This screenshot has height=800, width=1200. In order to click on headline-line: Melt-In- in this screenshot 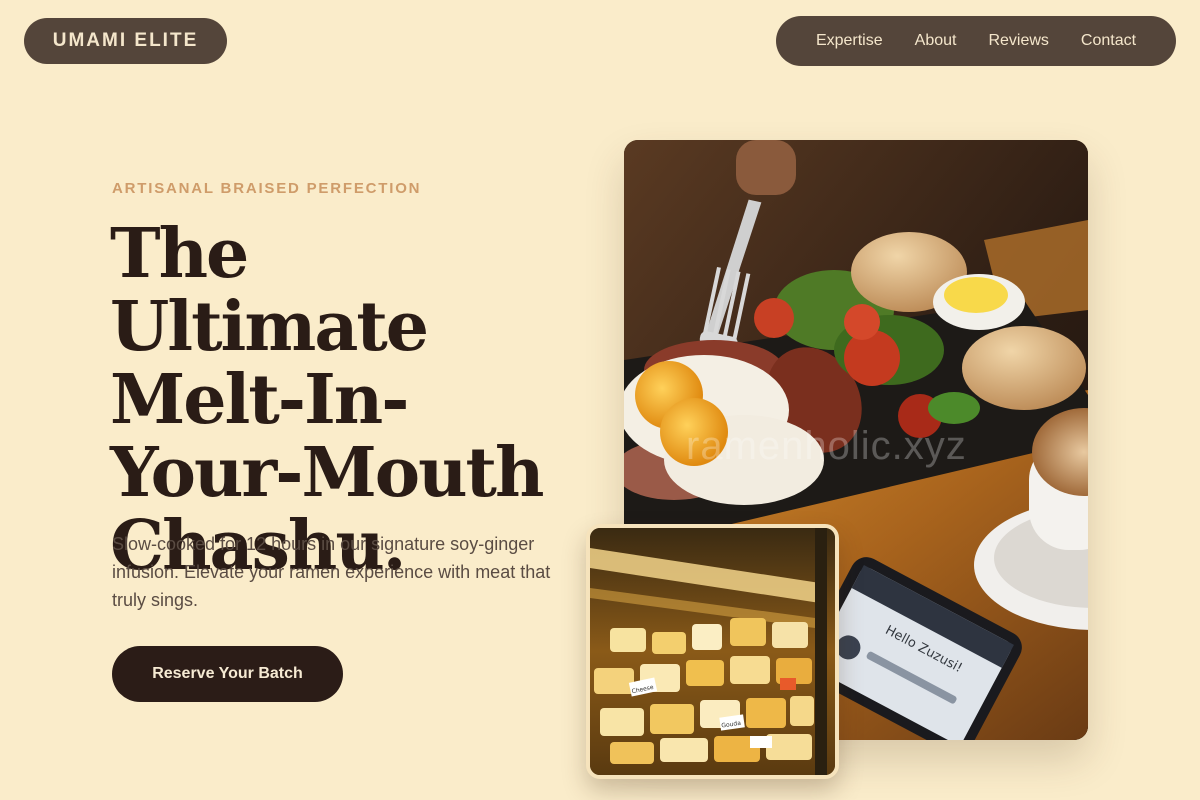, I will do `click(259, 400)`.